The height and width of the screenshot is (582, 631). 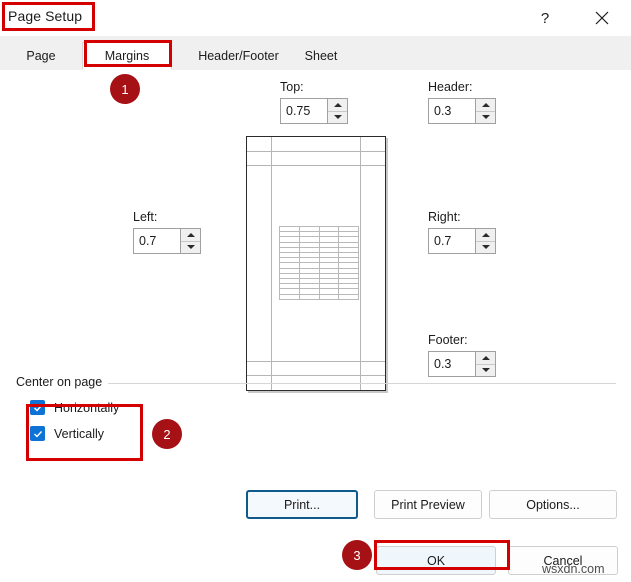 I want to click on header-margin-spin-up, so click(x=485, y=105).